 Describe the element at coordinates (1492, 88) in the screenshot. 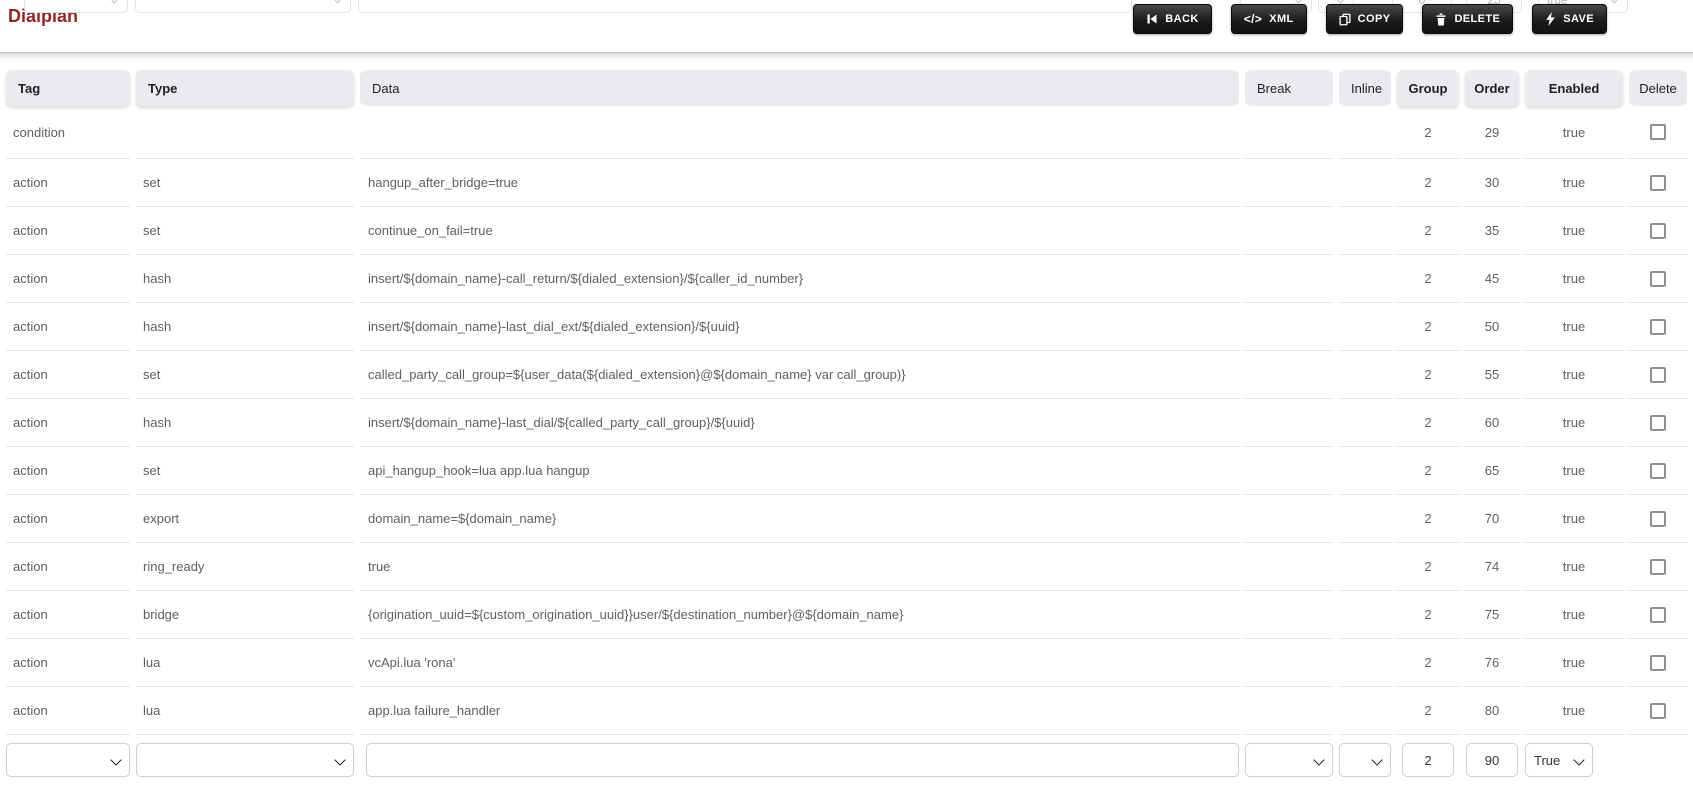

I see `column-header-order: Order` at that location.